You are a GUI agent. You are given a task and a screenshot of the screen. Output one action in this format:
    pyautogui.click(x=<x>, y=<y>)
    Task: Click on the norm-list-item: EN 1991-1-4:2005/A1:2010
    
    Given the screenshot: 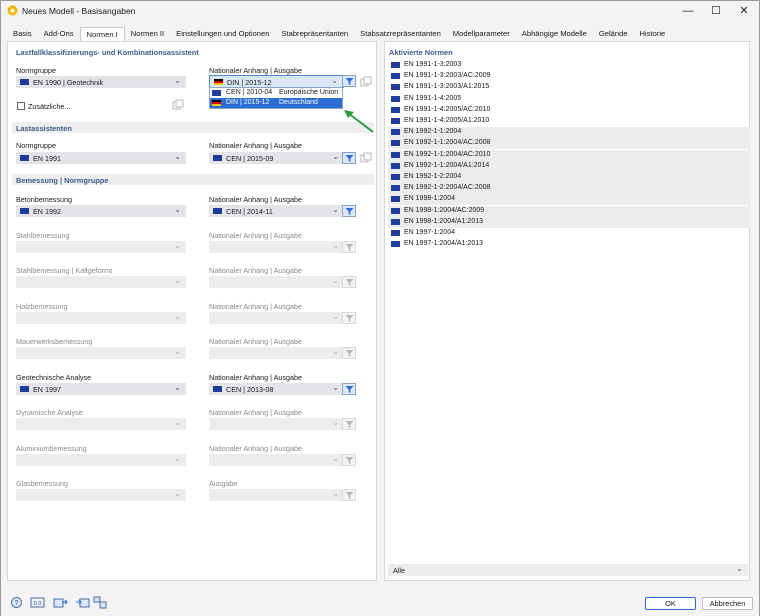 What is the action you would take?
    pyautogui.click(x=569, y=121)
    